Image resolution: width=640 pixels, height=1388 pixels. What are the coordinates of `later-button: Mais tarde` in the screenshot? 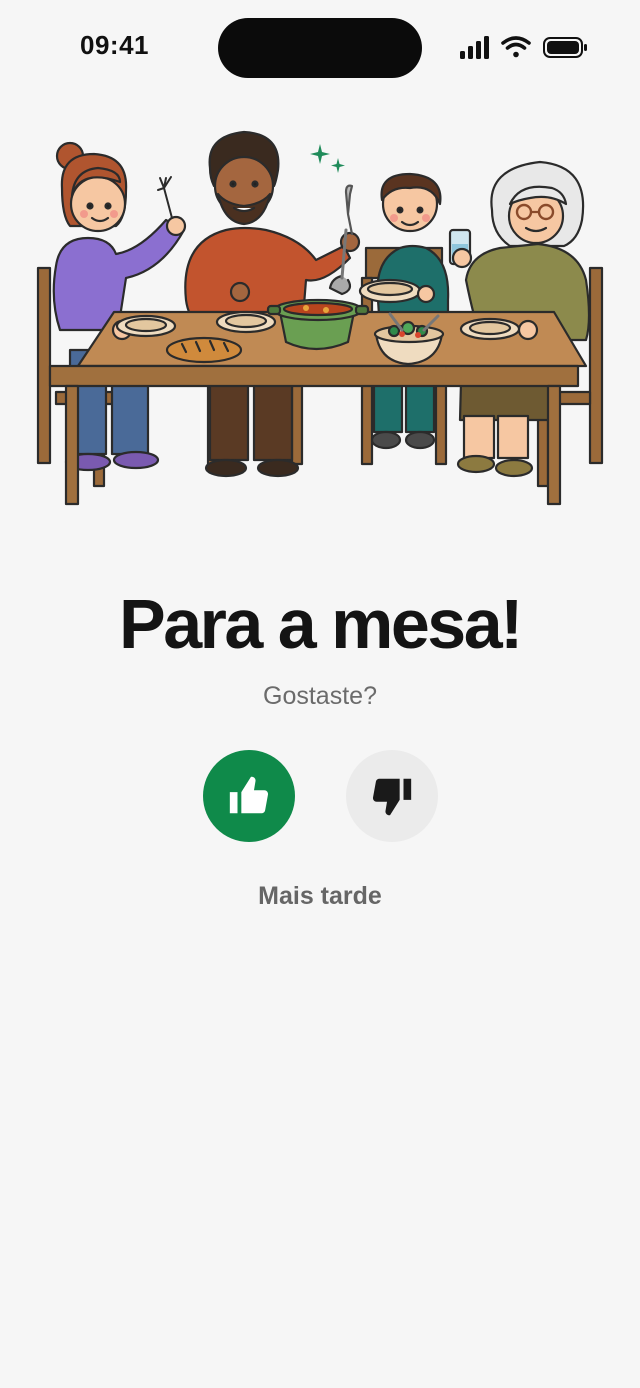 It's located at (320, 896).